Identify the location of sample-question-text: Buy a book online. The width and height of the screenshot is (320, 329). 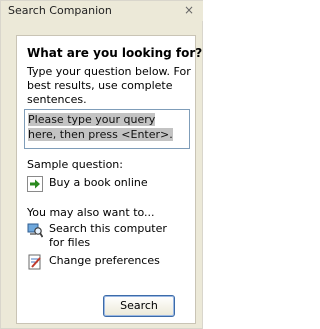
(98, 182).